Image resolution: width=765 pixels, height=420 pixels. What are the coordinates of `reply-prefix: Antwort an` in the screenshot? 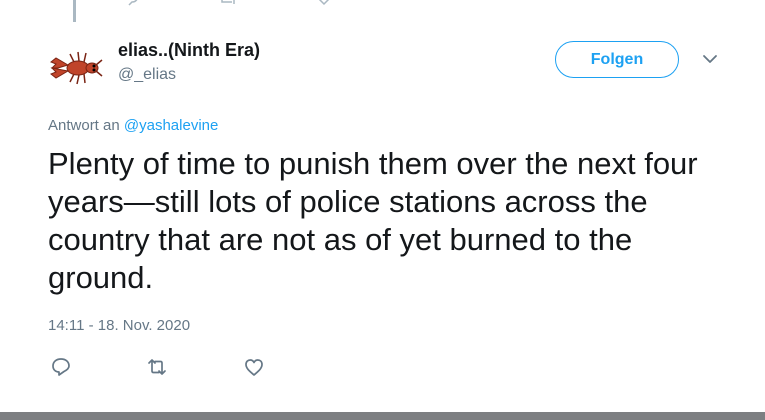 It's located at (84, 125).